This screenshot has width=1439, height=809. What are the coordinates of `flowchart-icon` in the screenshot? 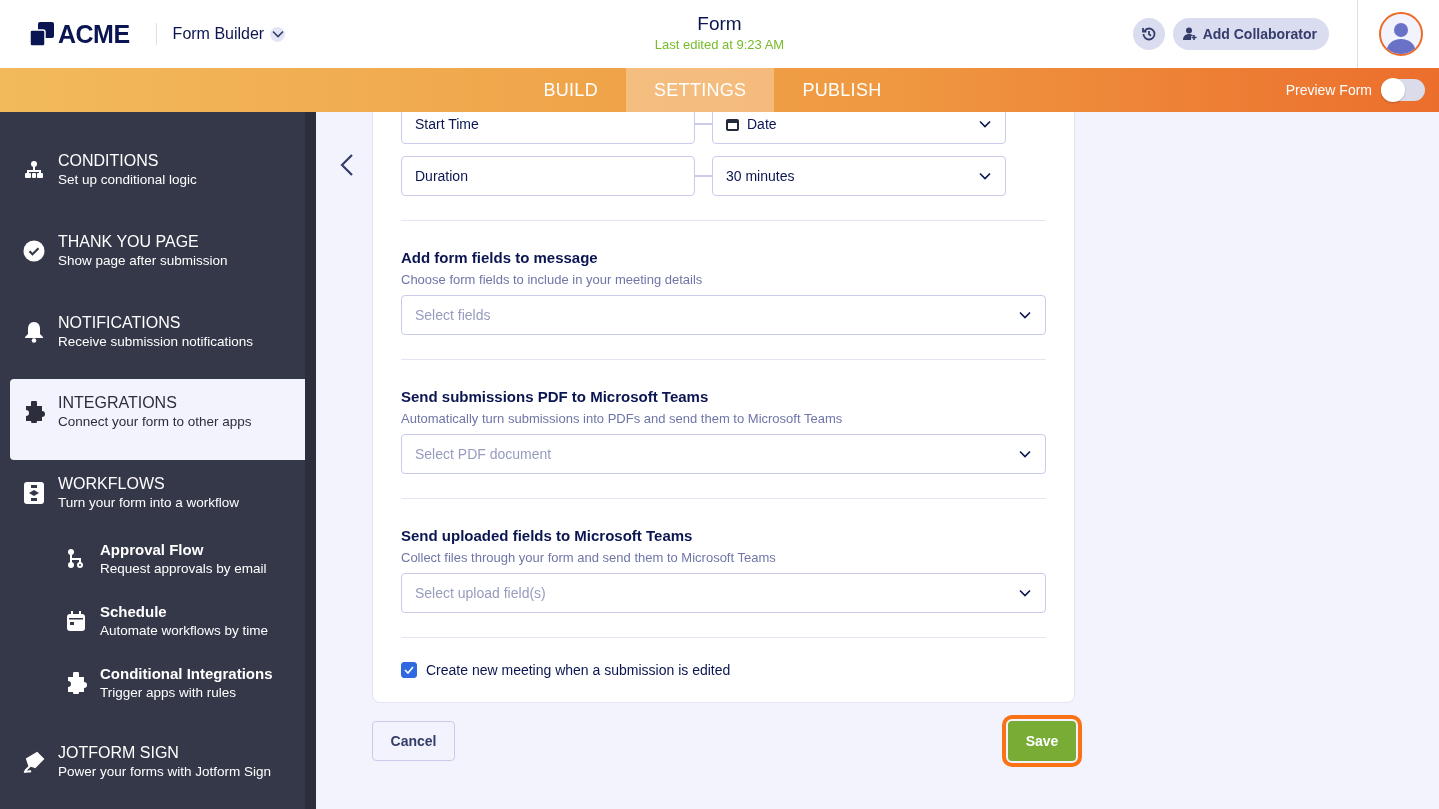 It's located at (34, 493).